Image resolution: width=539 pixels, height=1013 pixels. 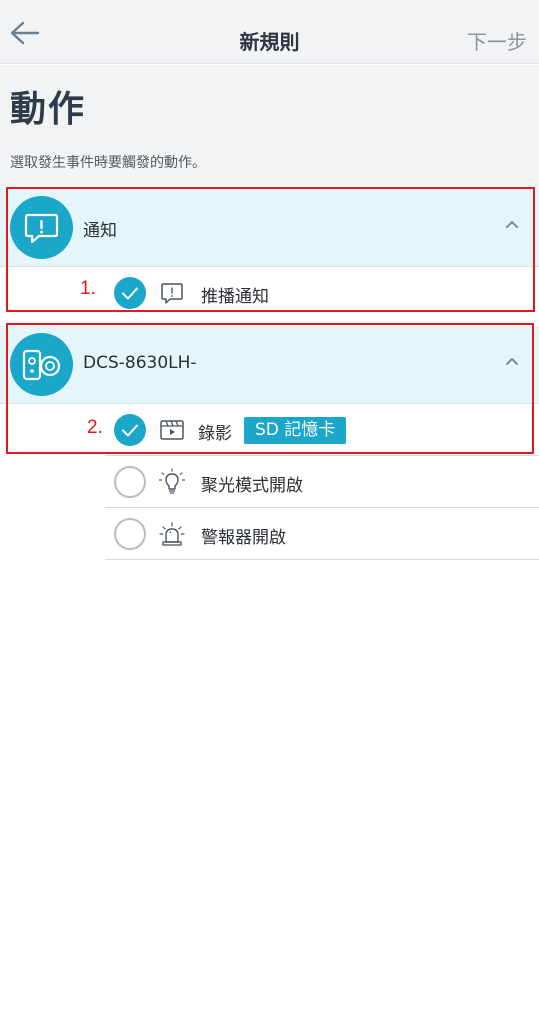 I want to click on siren-icon, so click(x=172, y=534).